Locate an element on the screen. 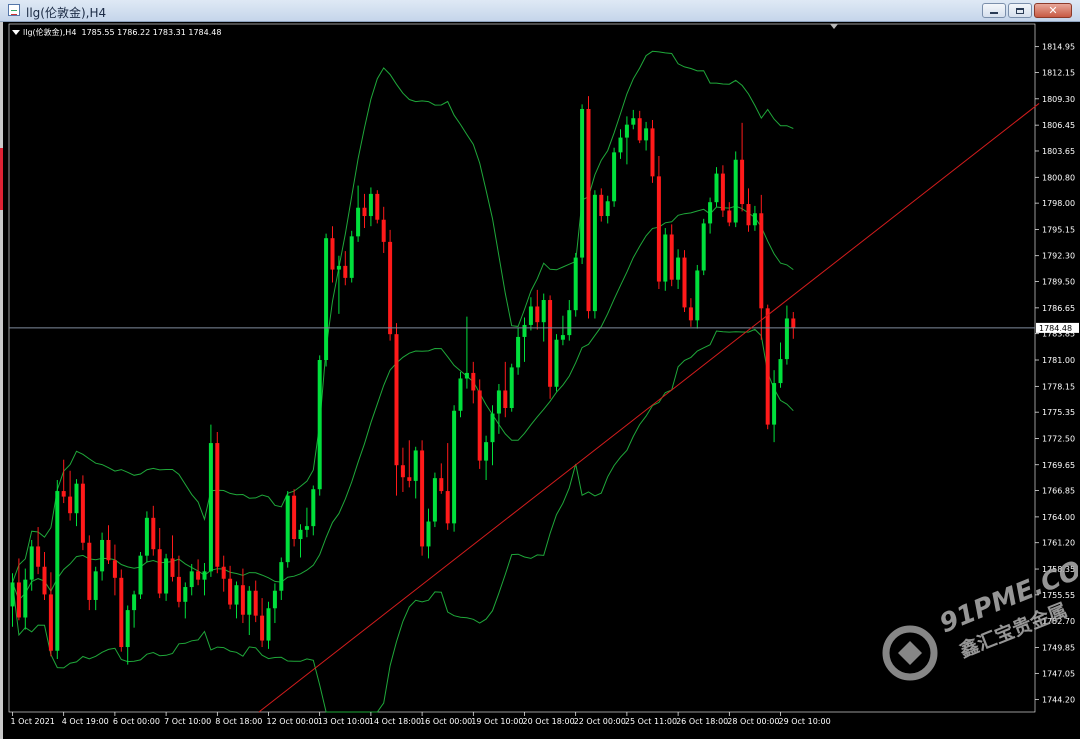 The image size is (1080, 739). x-tick-label: 26 Oct 18:00 is located at coordinates (702, 721).